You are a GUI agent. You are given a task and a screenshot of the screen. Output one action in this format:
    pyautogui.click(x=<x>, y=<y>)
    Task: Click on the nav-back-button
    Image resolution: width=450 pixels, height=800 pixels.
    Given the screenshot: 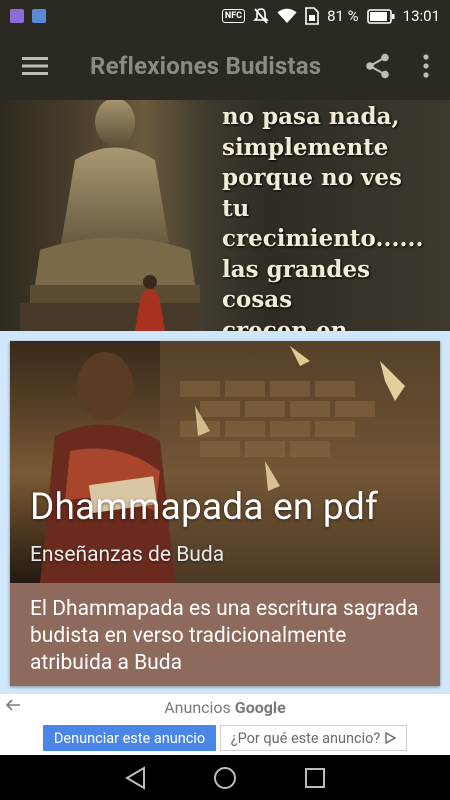 What is the action you would take?
    pyautogui.click(x=135, y=778)
    